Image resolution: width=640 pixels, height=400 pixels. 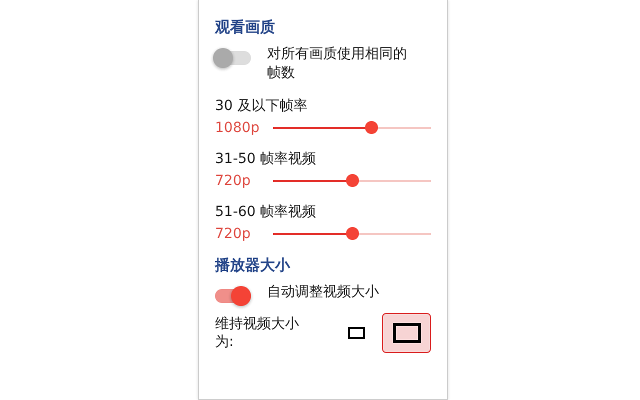 I want to click on slider-label: 30 及以下帧率, so click(x=261, y=106).